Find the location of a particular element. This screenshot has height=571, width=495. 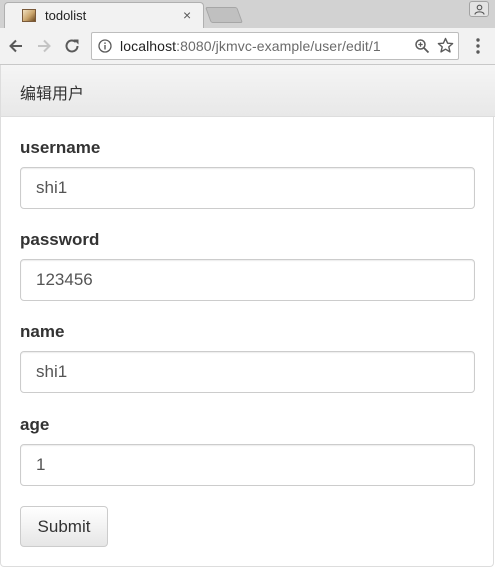

forward-arrow-icon is located at coordinates (44, 46).